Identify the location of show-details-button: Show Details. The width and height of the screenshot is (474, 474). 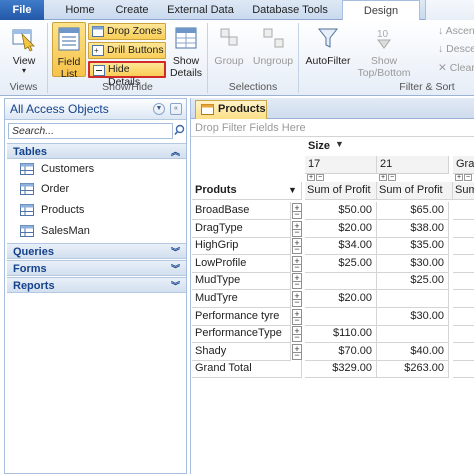
(186, 50).